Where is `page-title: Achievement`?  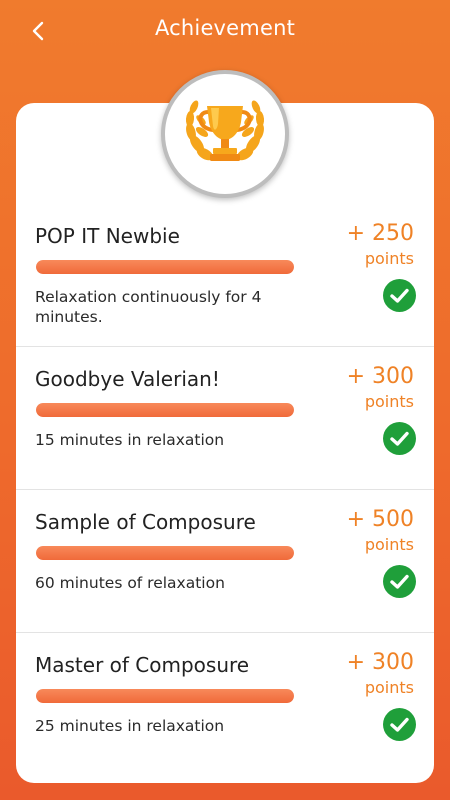 page-title: Achievement is located at coordinates (225, 28).